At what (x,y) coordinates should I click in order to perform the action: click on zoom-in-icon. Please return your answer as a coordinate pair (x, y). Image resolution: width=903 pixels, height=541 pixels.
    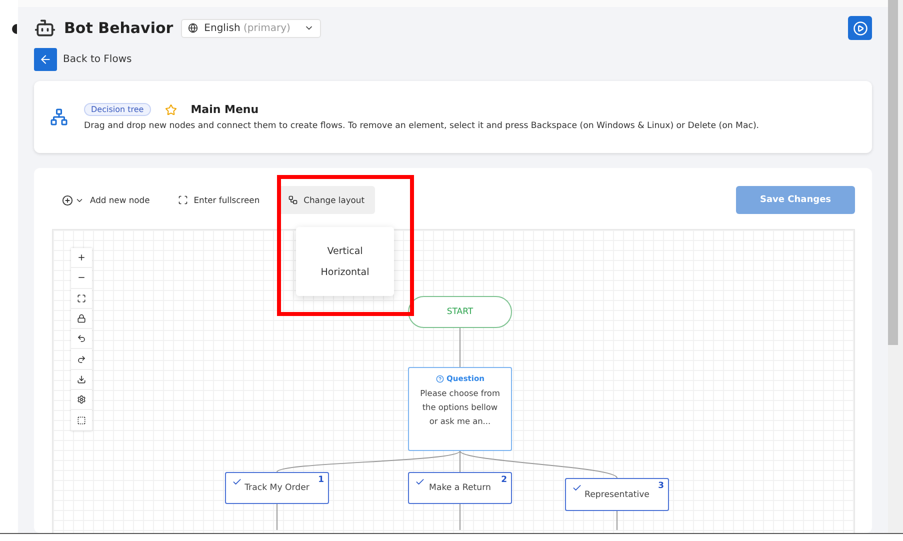
    Looking at the image, I should click on (81, 257).